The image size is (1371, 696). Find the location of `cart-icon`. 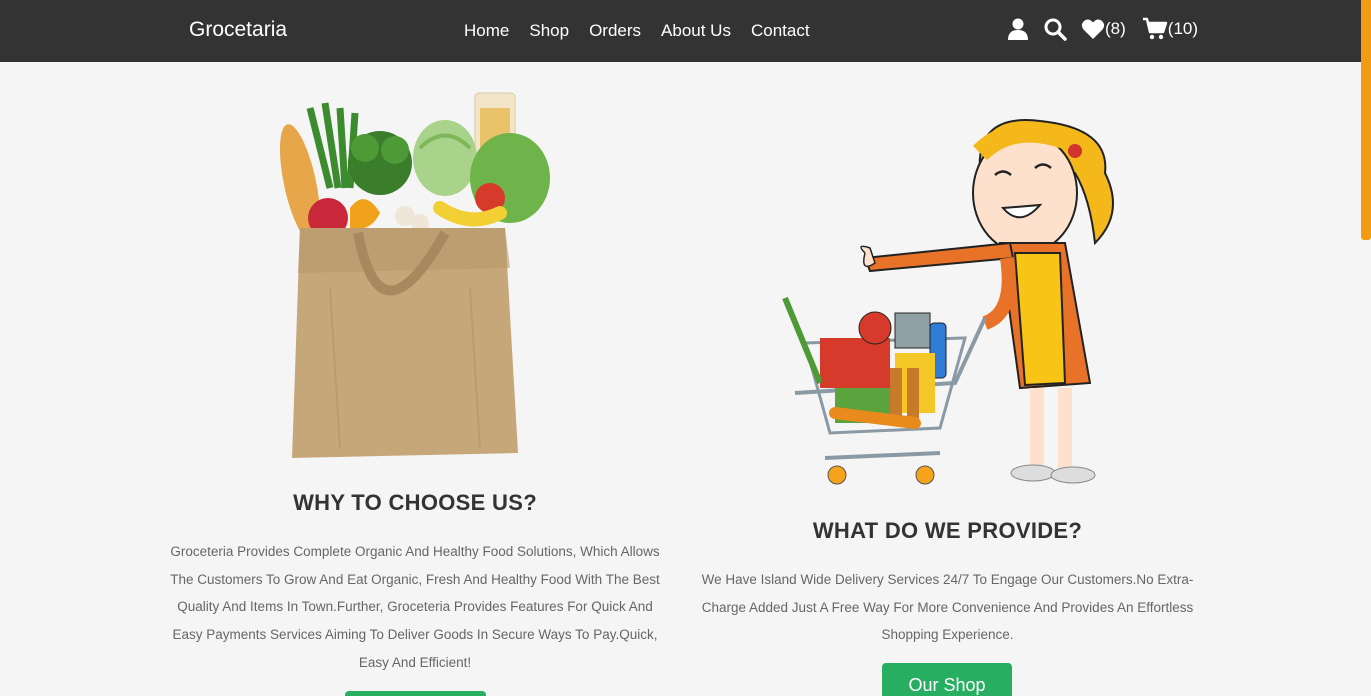

cart-icon is located at coordinates (1155, 28).